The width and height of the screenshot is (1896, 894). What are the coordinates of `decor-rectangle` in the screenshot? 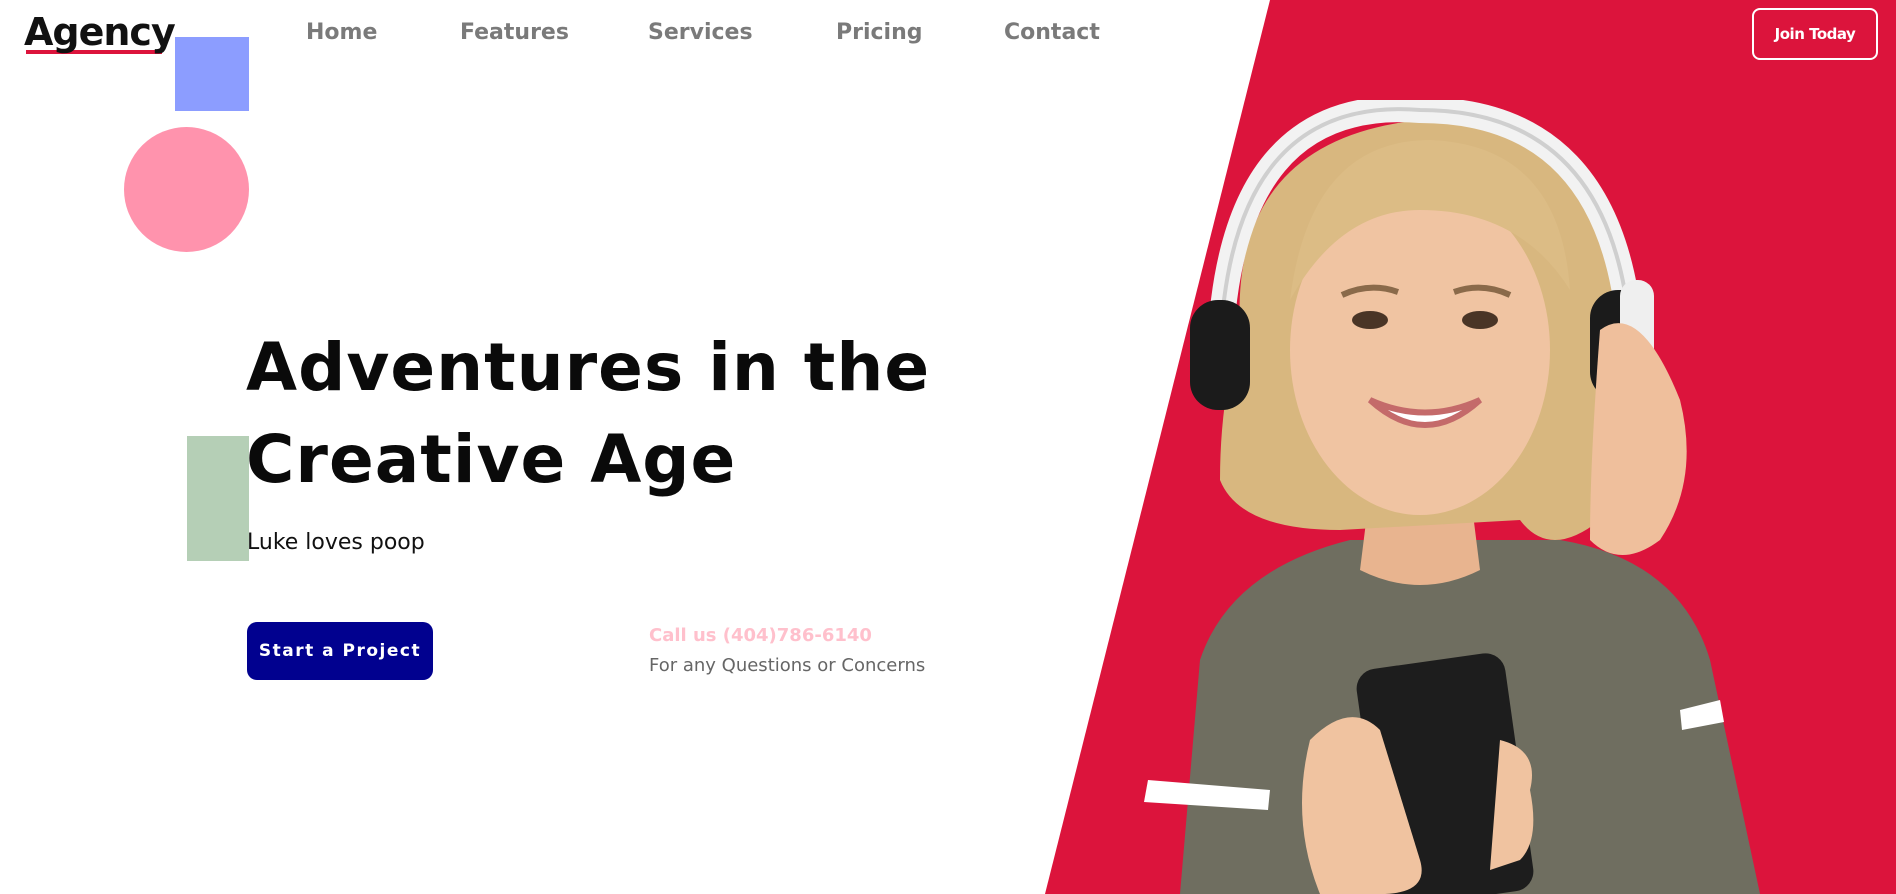 It's located at (218, 498).